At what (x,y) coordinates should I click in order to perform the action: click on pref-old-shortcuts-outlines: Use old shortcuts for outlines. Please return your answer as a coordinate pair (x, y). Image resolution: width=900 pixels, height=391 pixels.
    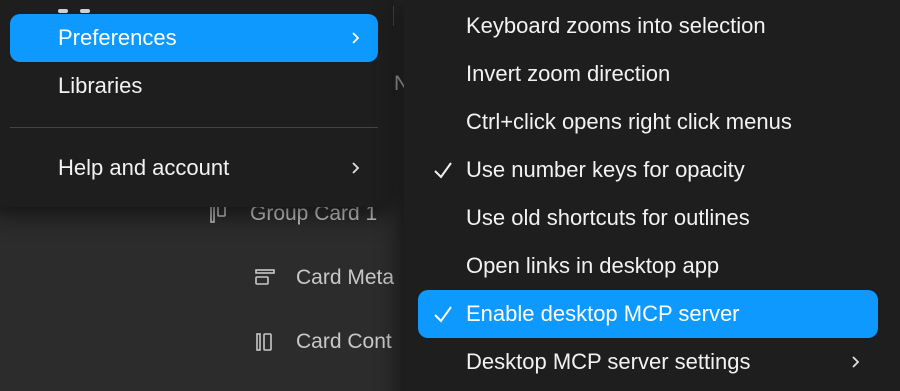
    Looking at the image, I should click on (648, 218).